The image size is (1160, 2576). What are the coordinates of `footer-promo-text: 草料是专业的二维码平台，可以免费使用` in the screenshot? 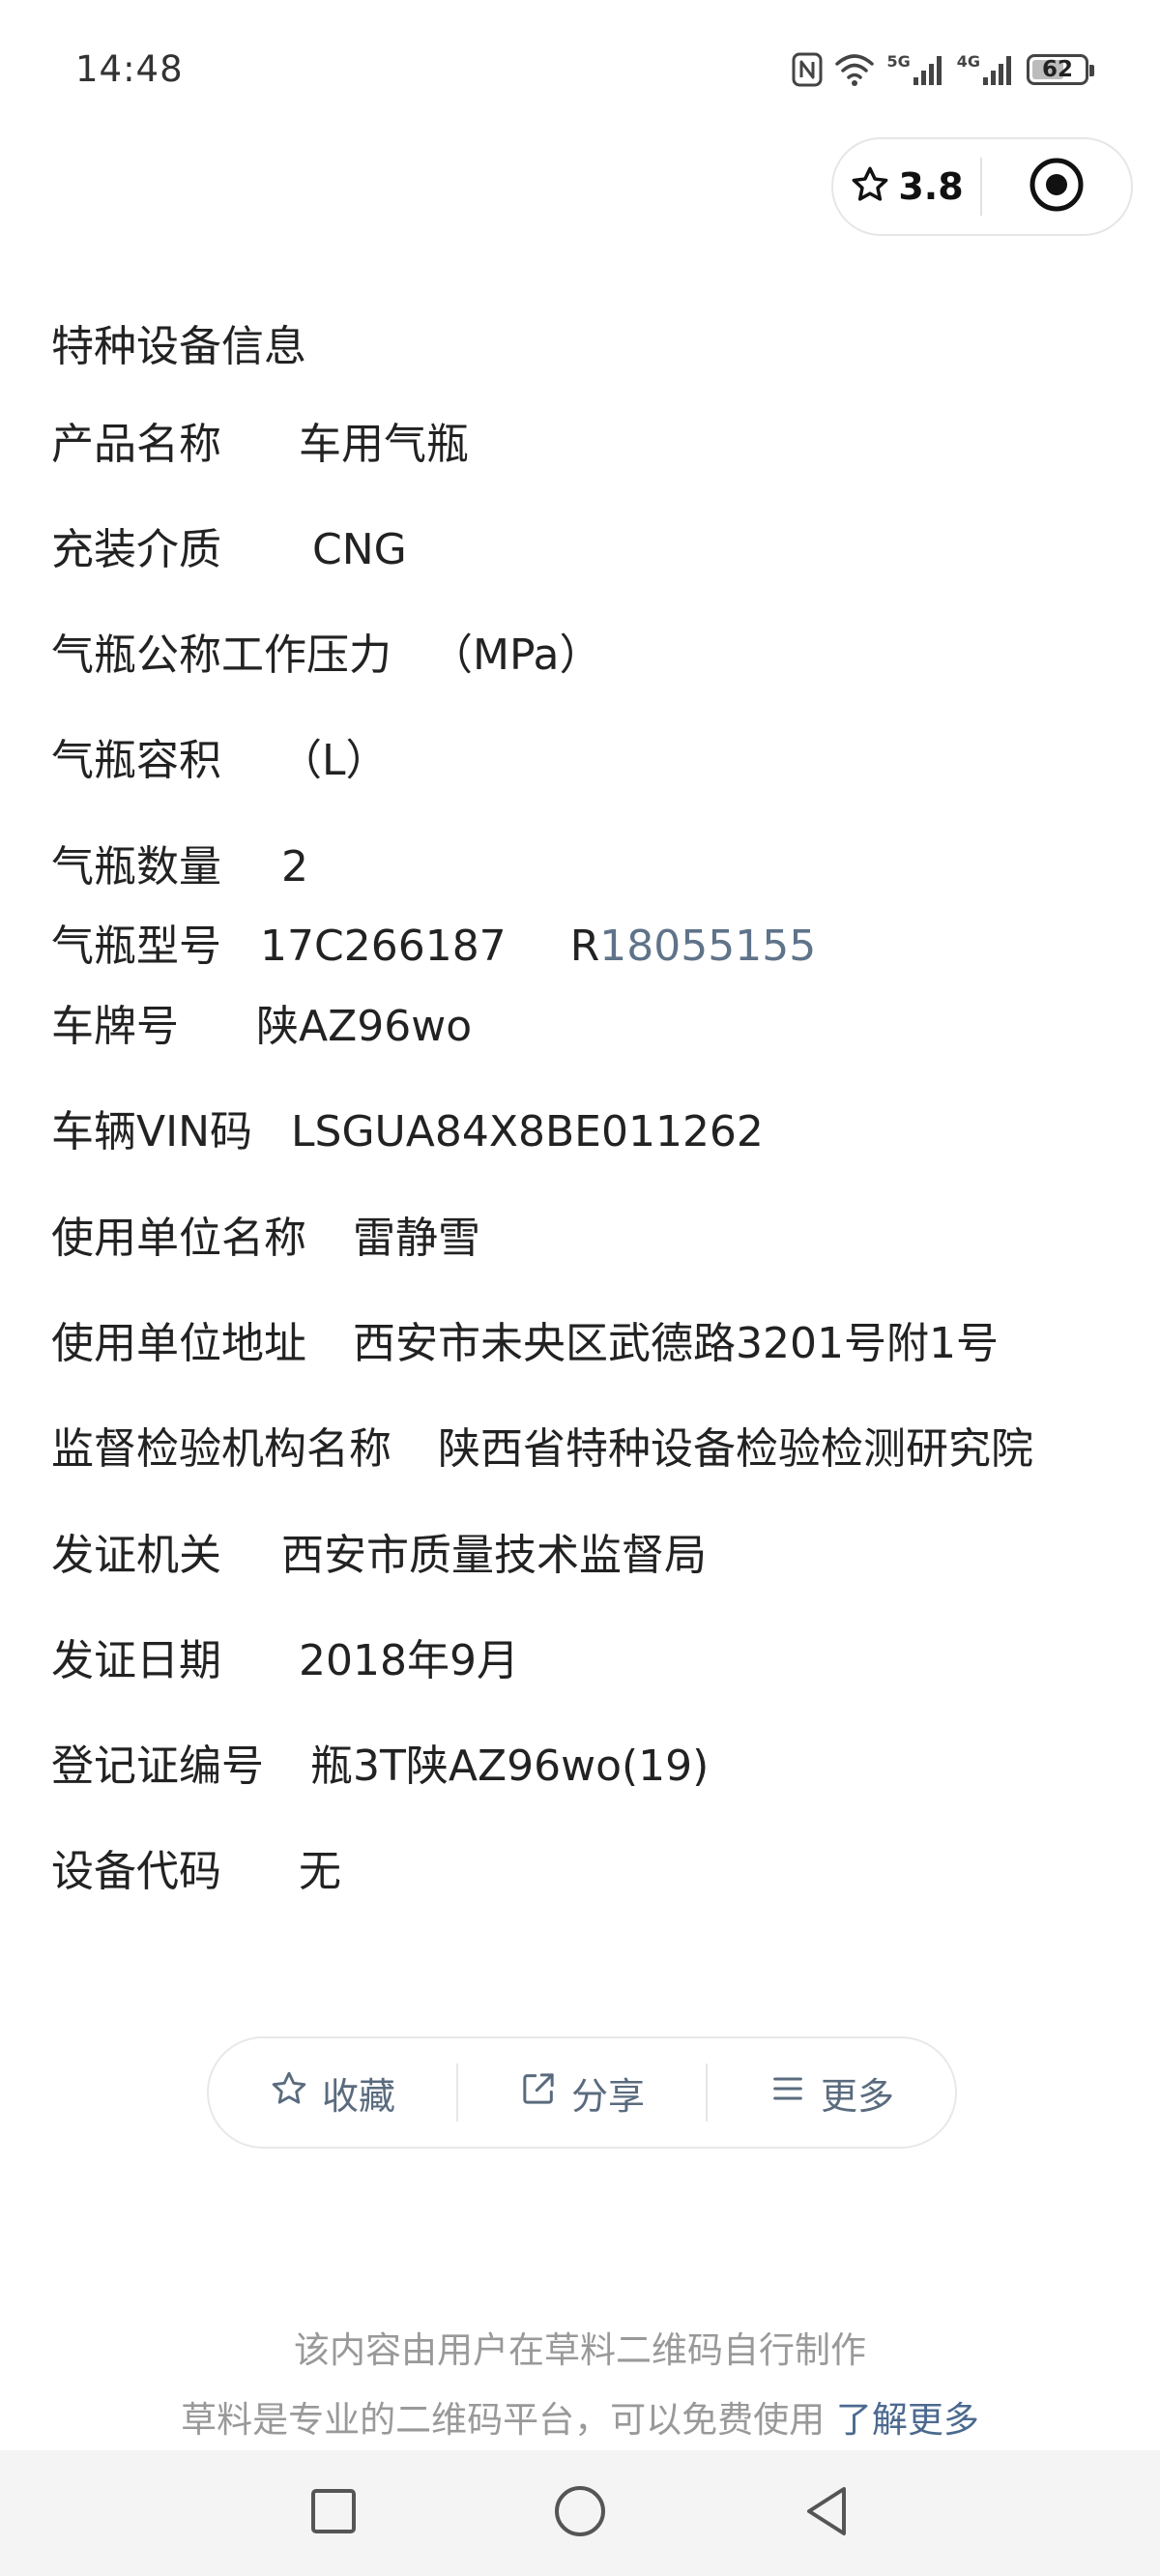 It's located at (504, 2420).